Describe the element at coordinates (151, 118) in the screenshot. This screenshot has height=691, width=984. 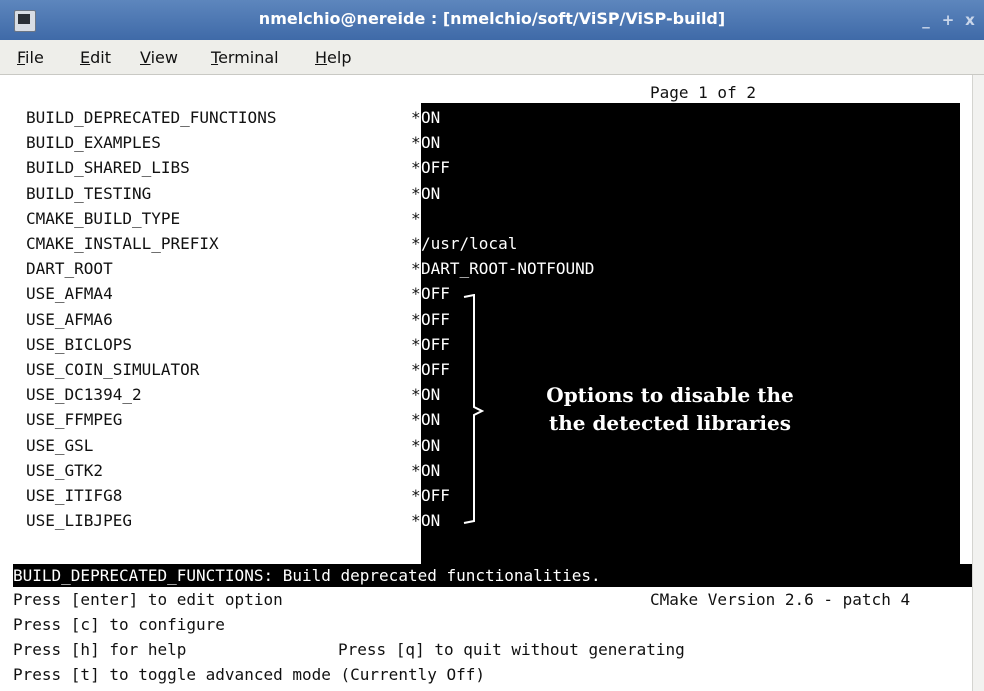
I see `option-name: BUILD_DEPRECATED_FUNCTIONS` at that location.